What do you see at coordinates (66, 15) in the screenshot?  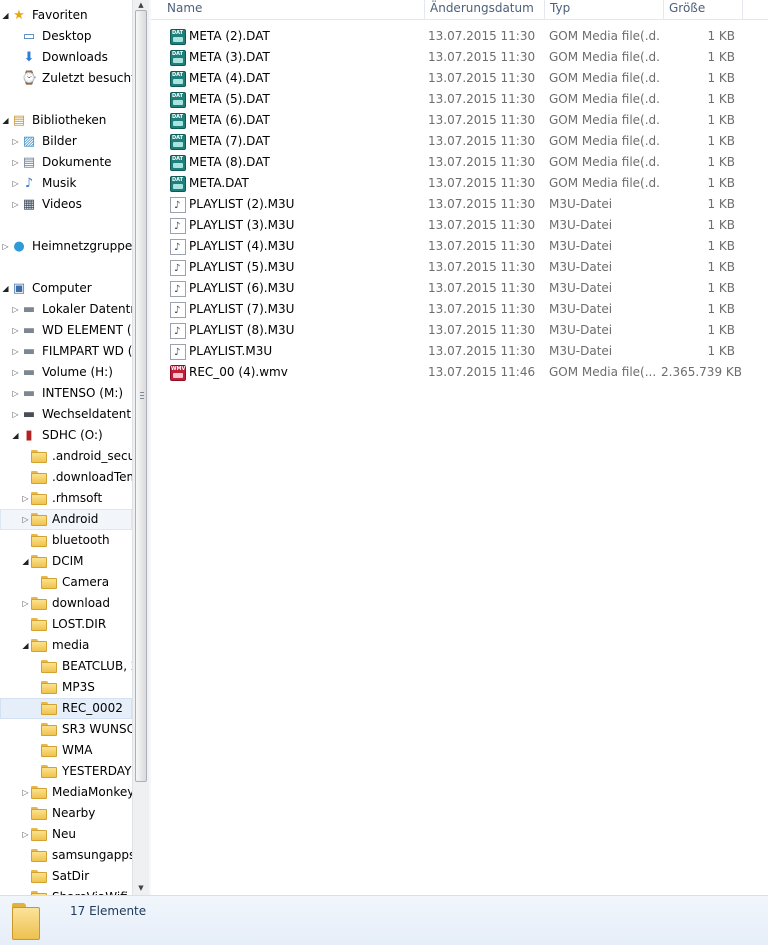 I see `nav-item-favoriten: ◢ ★ Favoriten` at bounding box center [66, 15].